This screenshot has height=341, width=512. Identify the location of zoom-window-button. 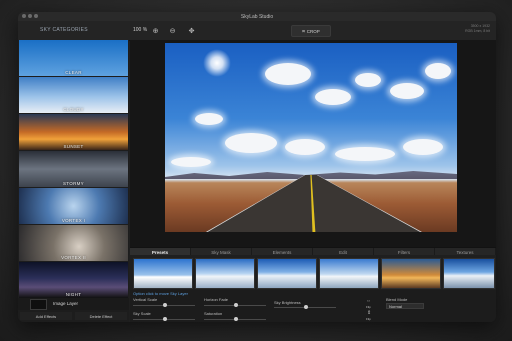
(36, 16).